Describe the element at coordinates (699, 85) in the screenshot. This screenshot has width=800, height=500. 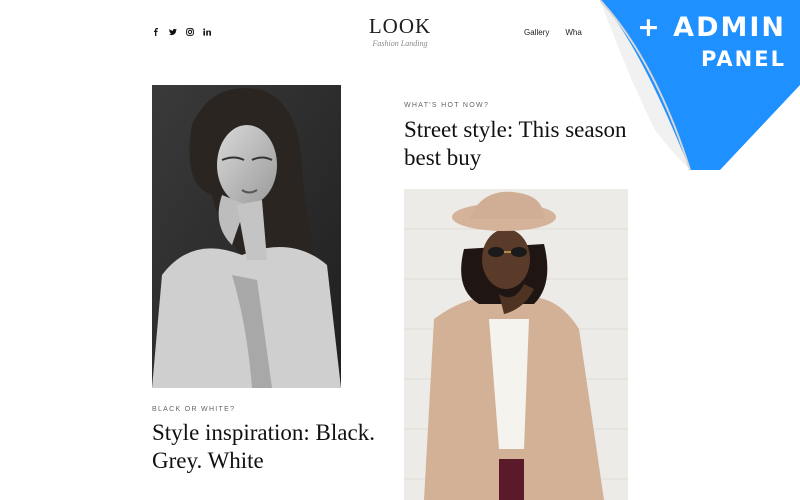
I see `admin-panel-badge: + ADMIN PANEL` at that location.